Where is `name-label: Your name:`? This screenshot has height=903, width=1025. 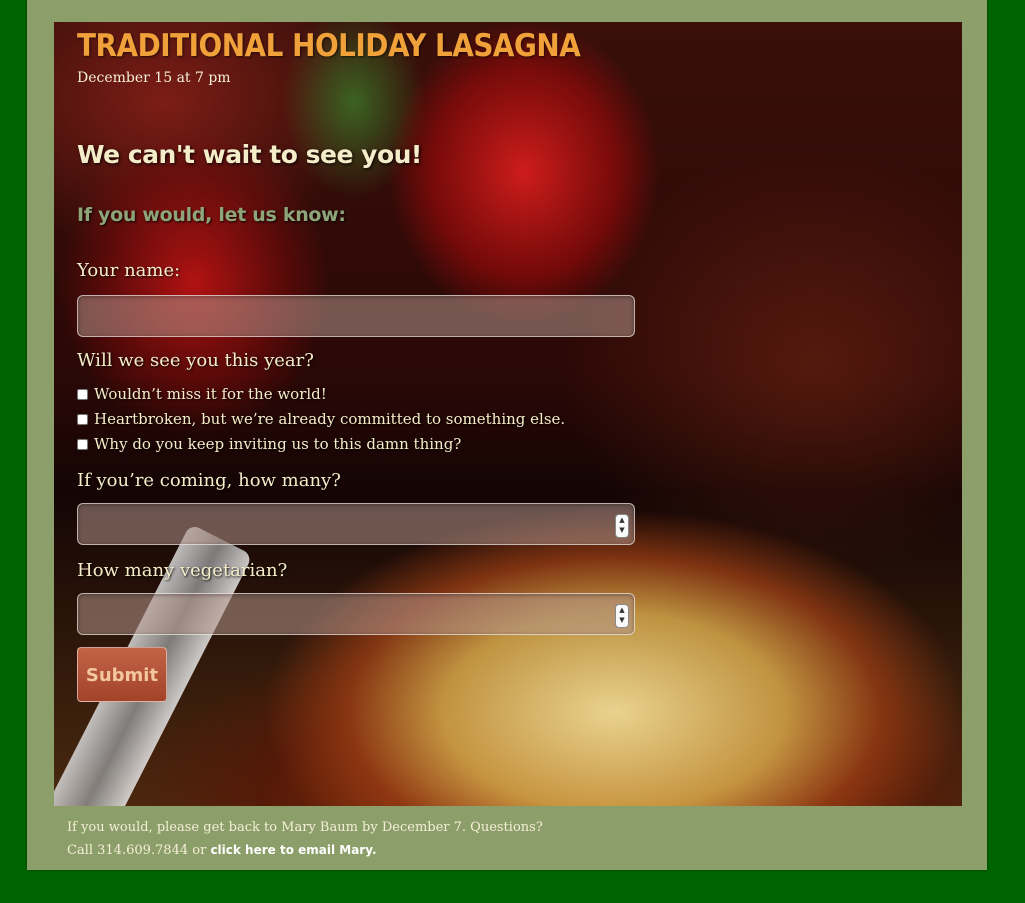 name-label: Your name: is located at coordinates (129, 270).